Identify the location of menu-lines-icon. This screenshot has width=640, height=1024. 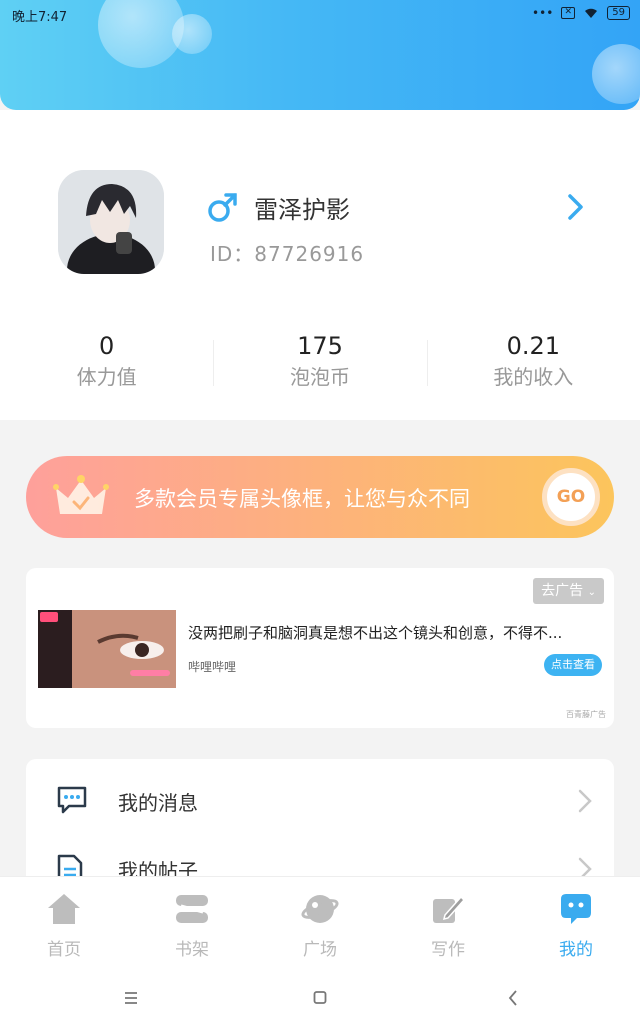
(131, 998).